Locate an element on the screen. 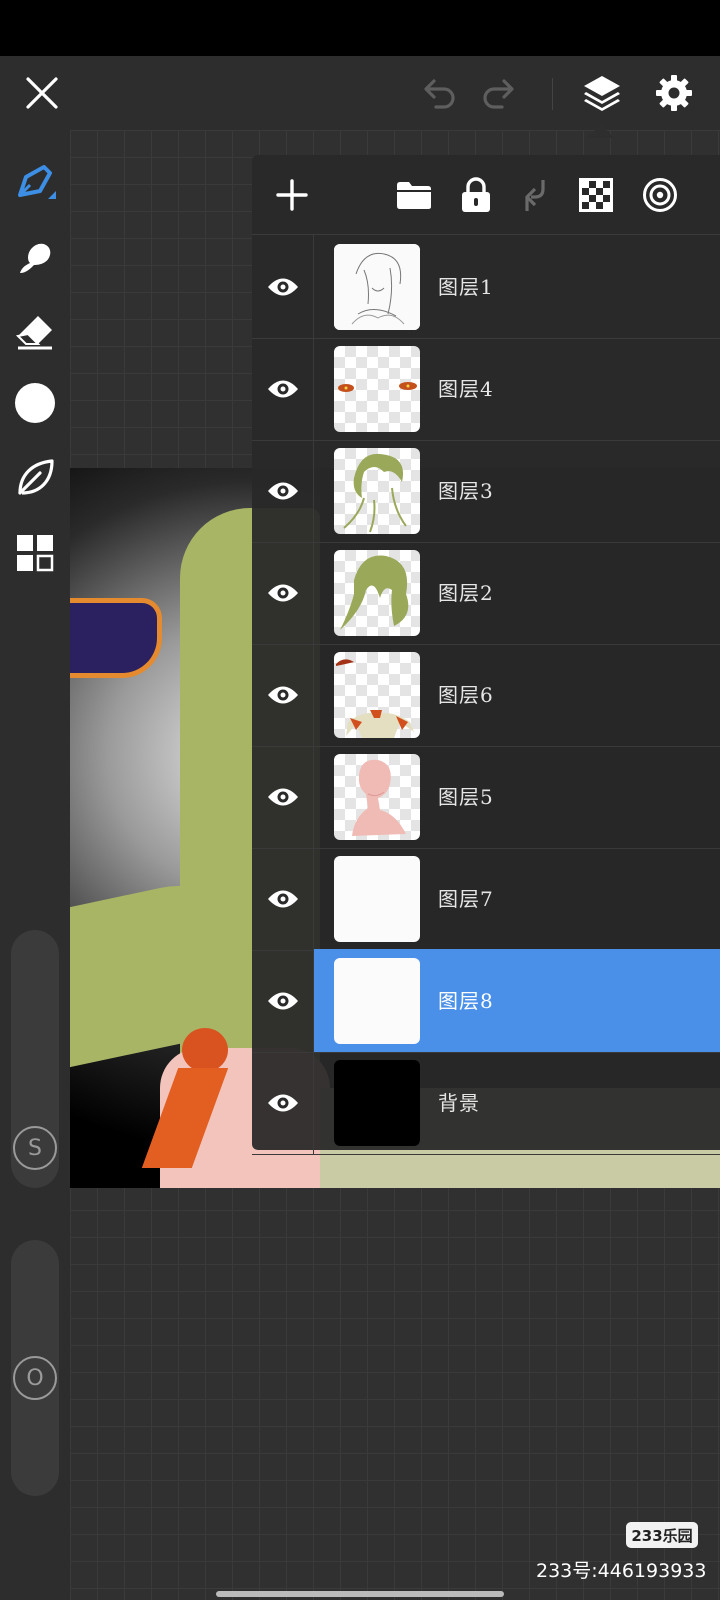 The width and height of the screenshot is (720, 1600). layer-name: 图层3 is located at coordinates (466, 491).